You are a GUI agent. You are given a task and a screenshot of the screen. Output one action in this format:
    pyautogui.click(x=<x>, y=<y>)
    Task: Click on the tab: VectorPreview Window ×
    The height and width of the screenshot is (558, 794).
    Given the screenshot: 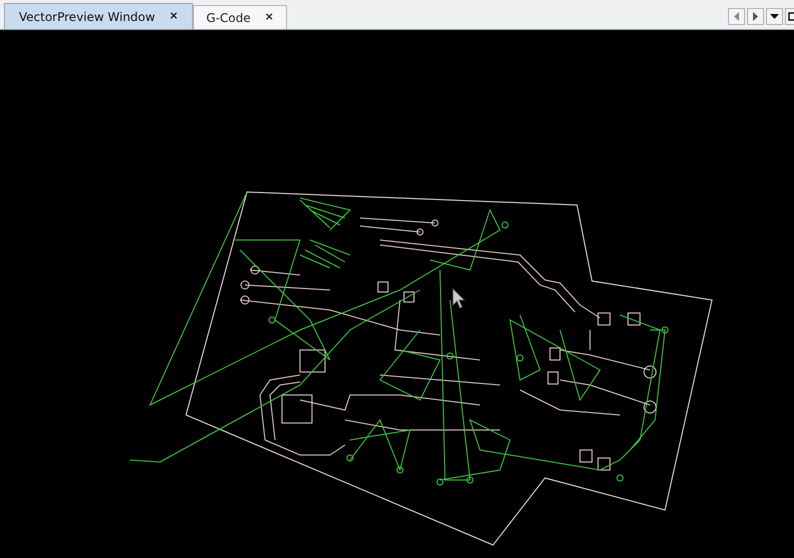 What is the action you would take?
    pyautogui.click(x=99, y=16)
    